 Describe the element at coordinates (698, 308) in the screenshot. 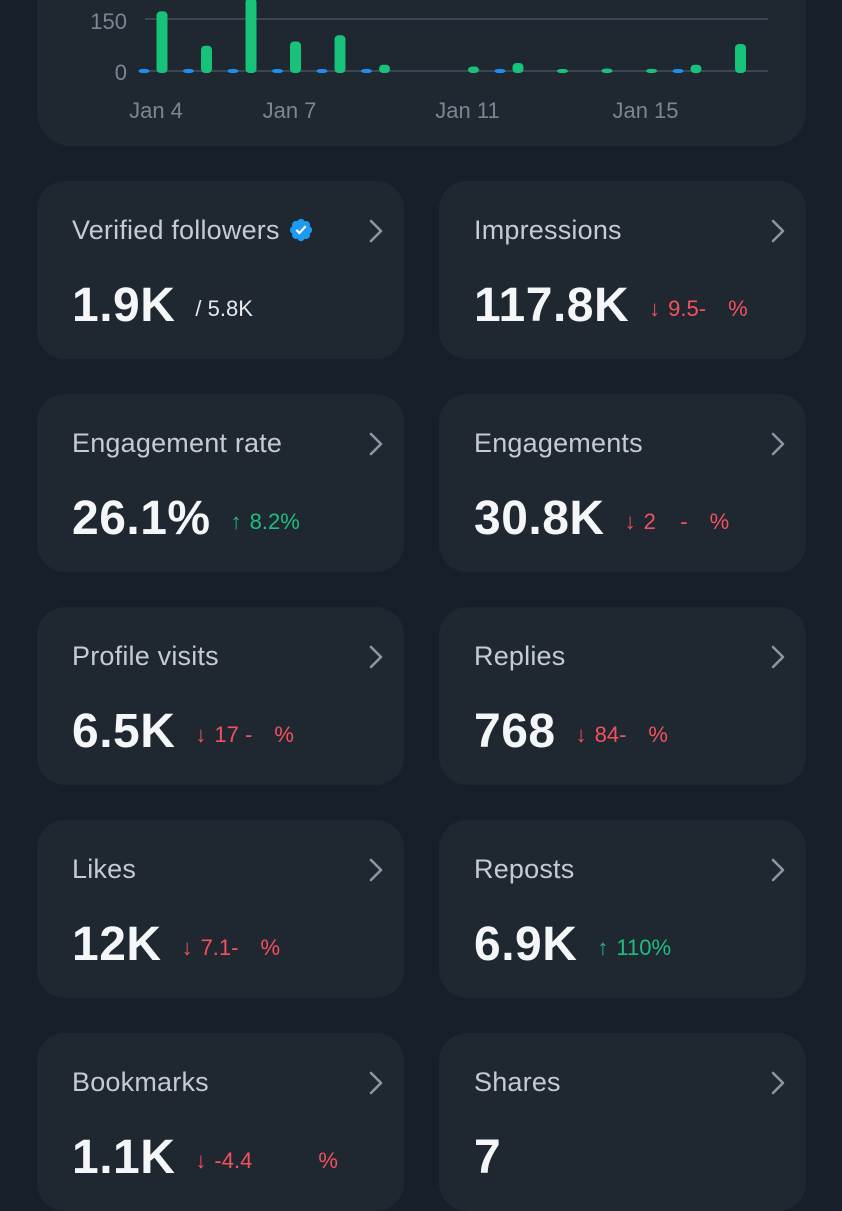

I see `metric-delta: ↓ 9.5-%` at that location.